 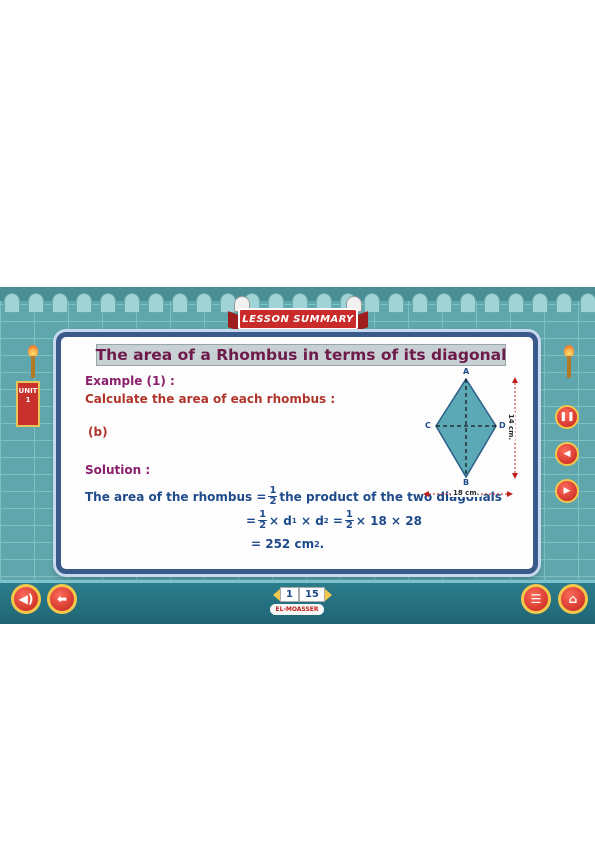 What do you see at coordinates (297, 609) in the screenshot?
I see `publisher-logo: EL-MOASSER` at bounding box center [297, 609].